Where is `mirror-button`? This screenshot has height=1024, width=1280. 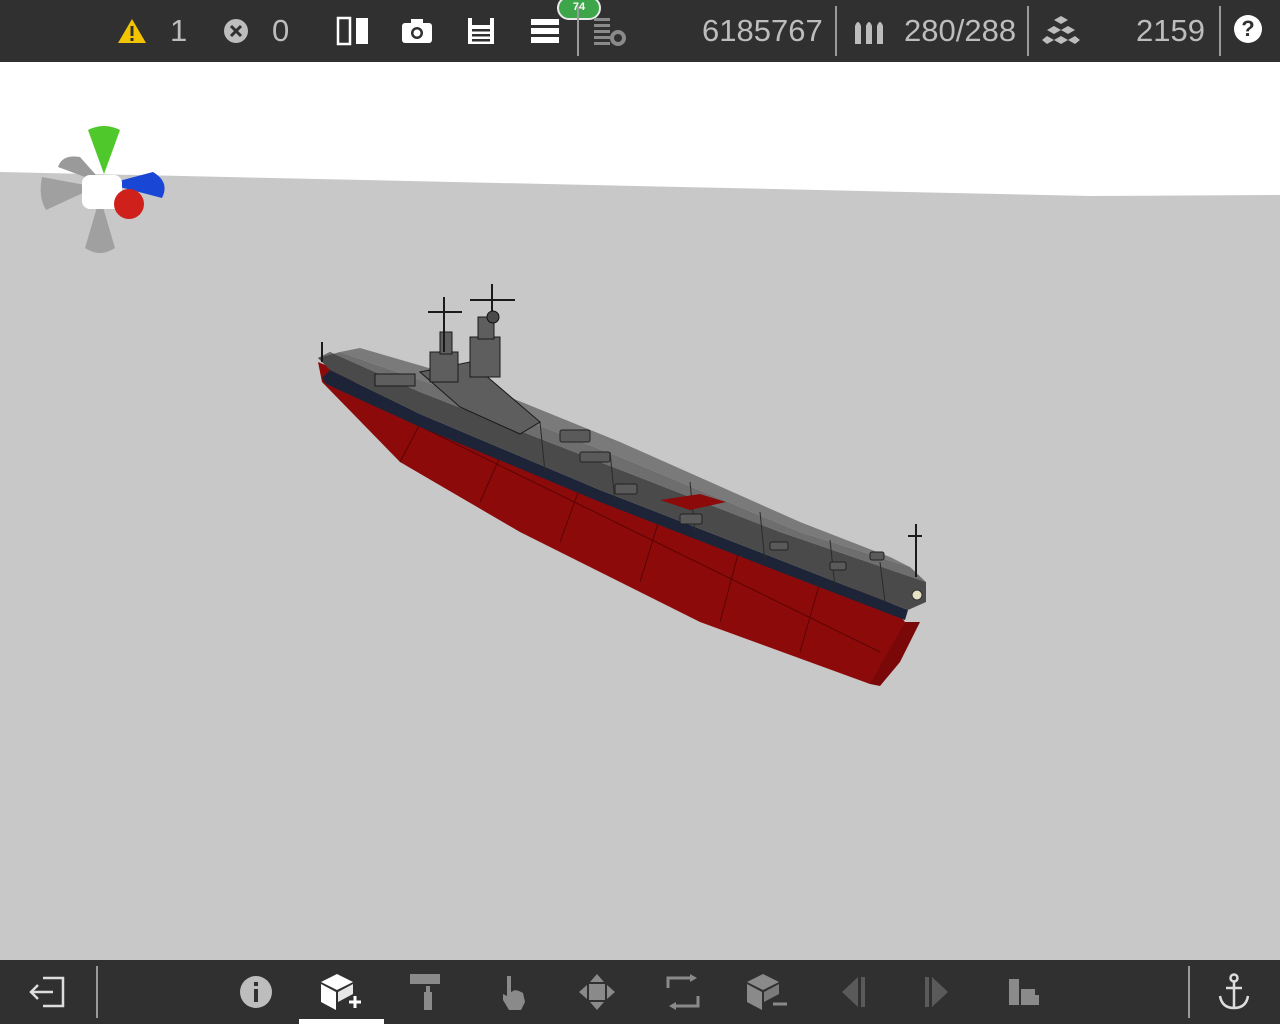
mirror-button is located at coordinates (353, 31).